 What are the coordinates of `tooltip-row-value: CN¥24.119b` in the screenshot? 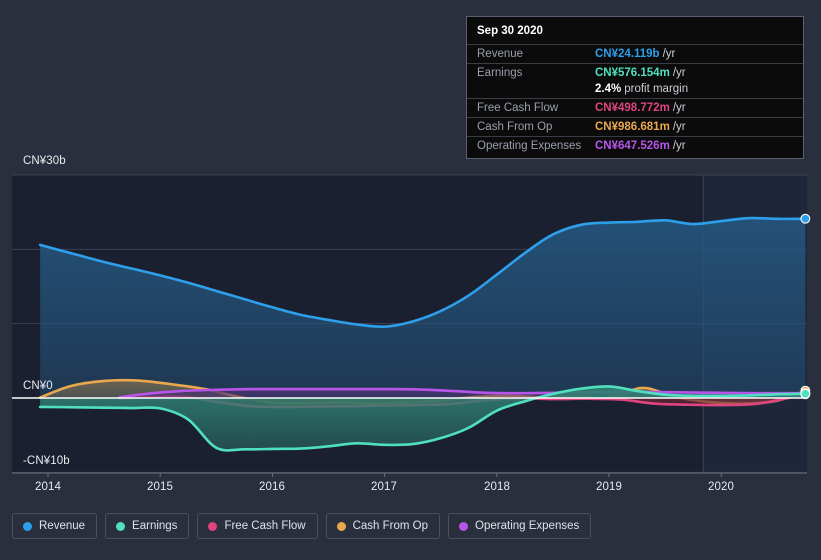 It's located at (627, 54).